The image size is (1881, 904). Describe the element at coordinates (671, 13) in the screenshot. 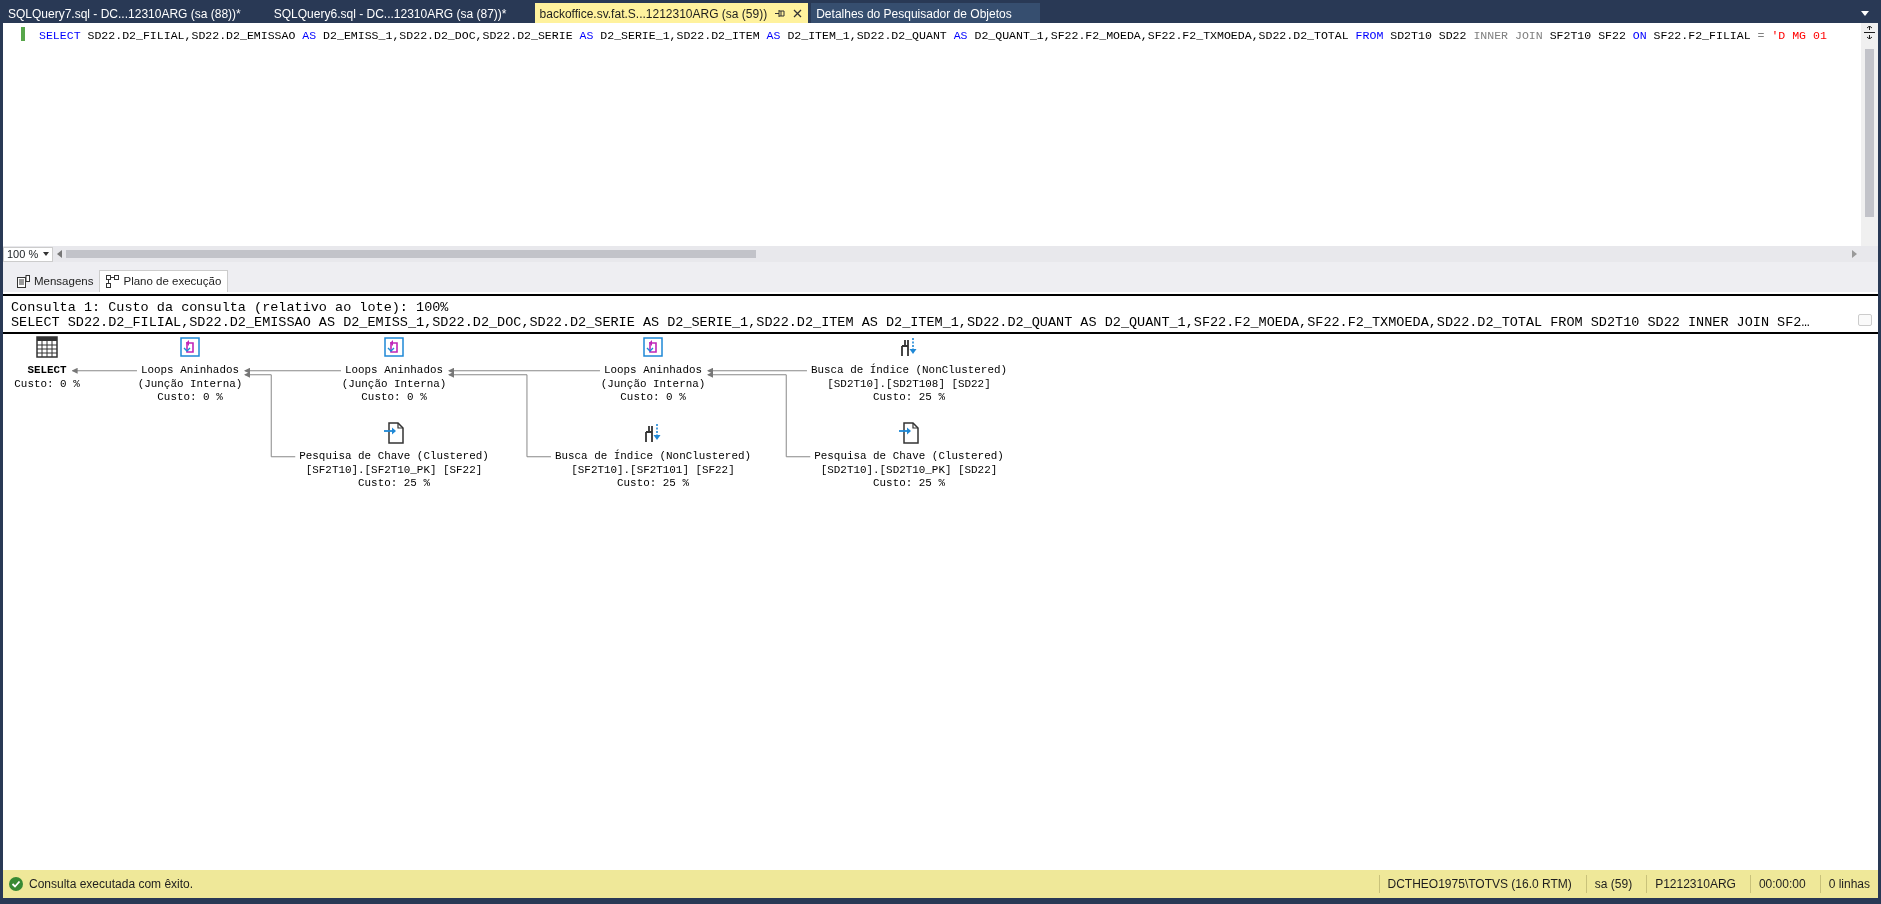

I see `document-tab: backoffice.sv.fat.S...1212310ARG (sa (59))` at that location.